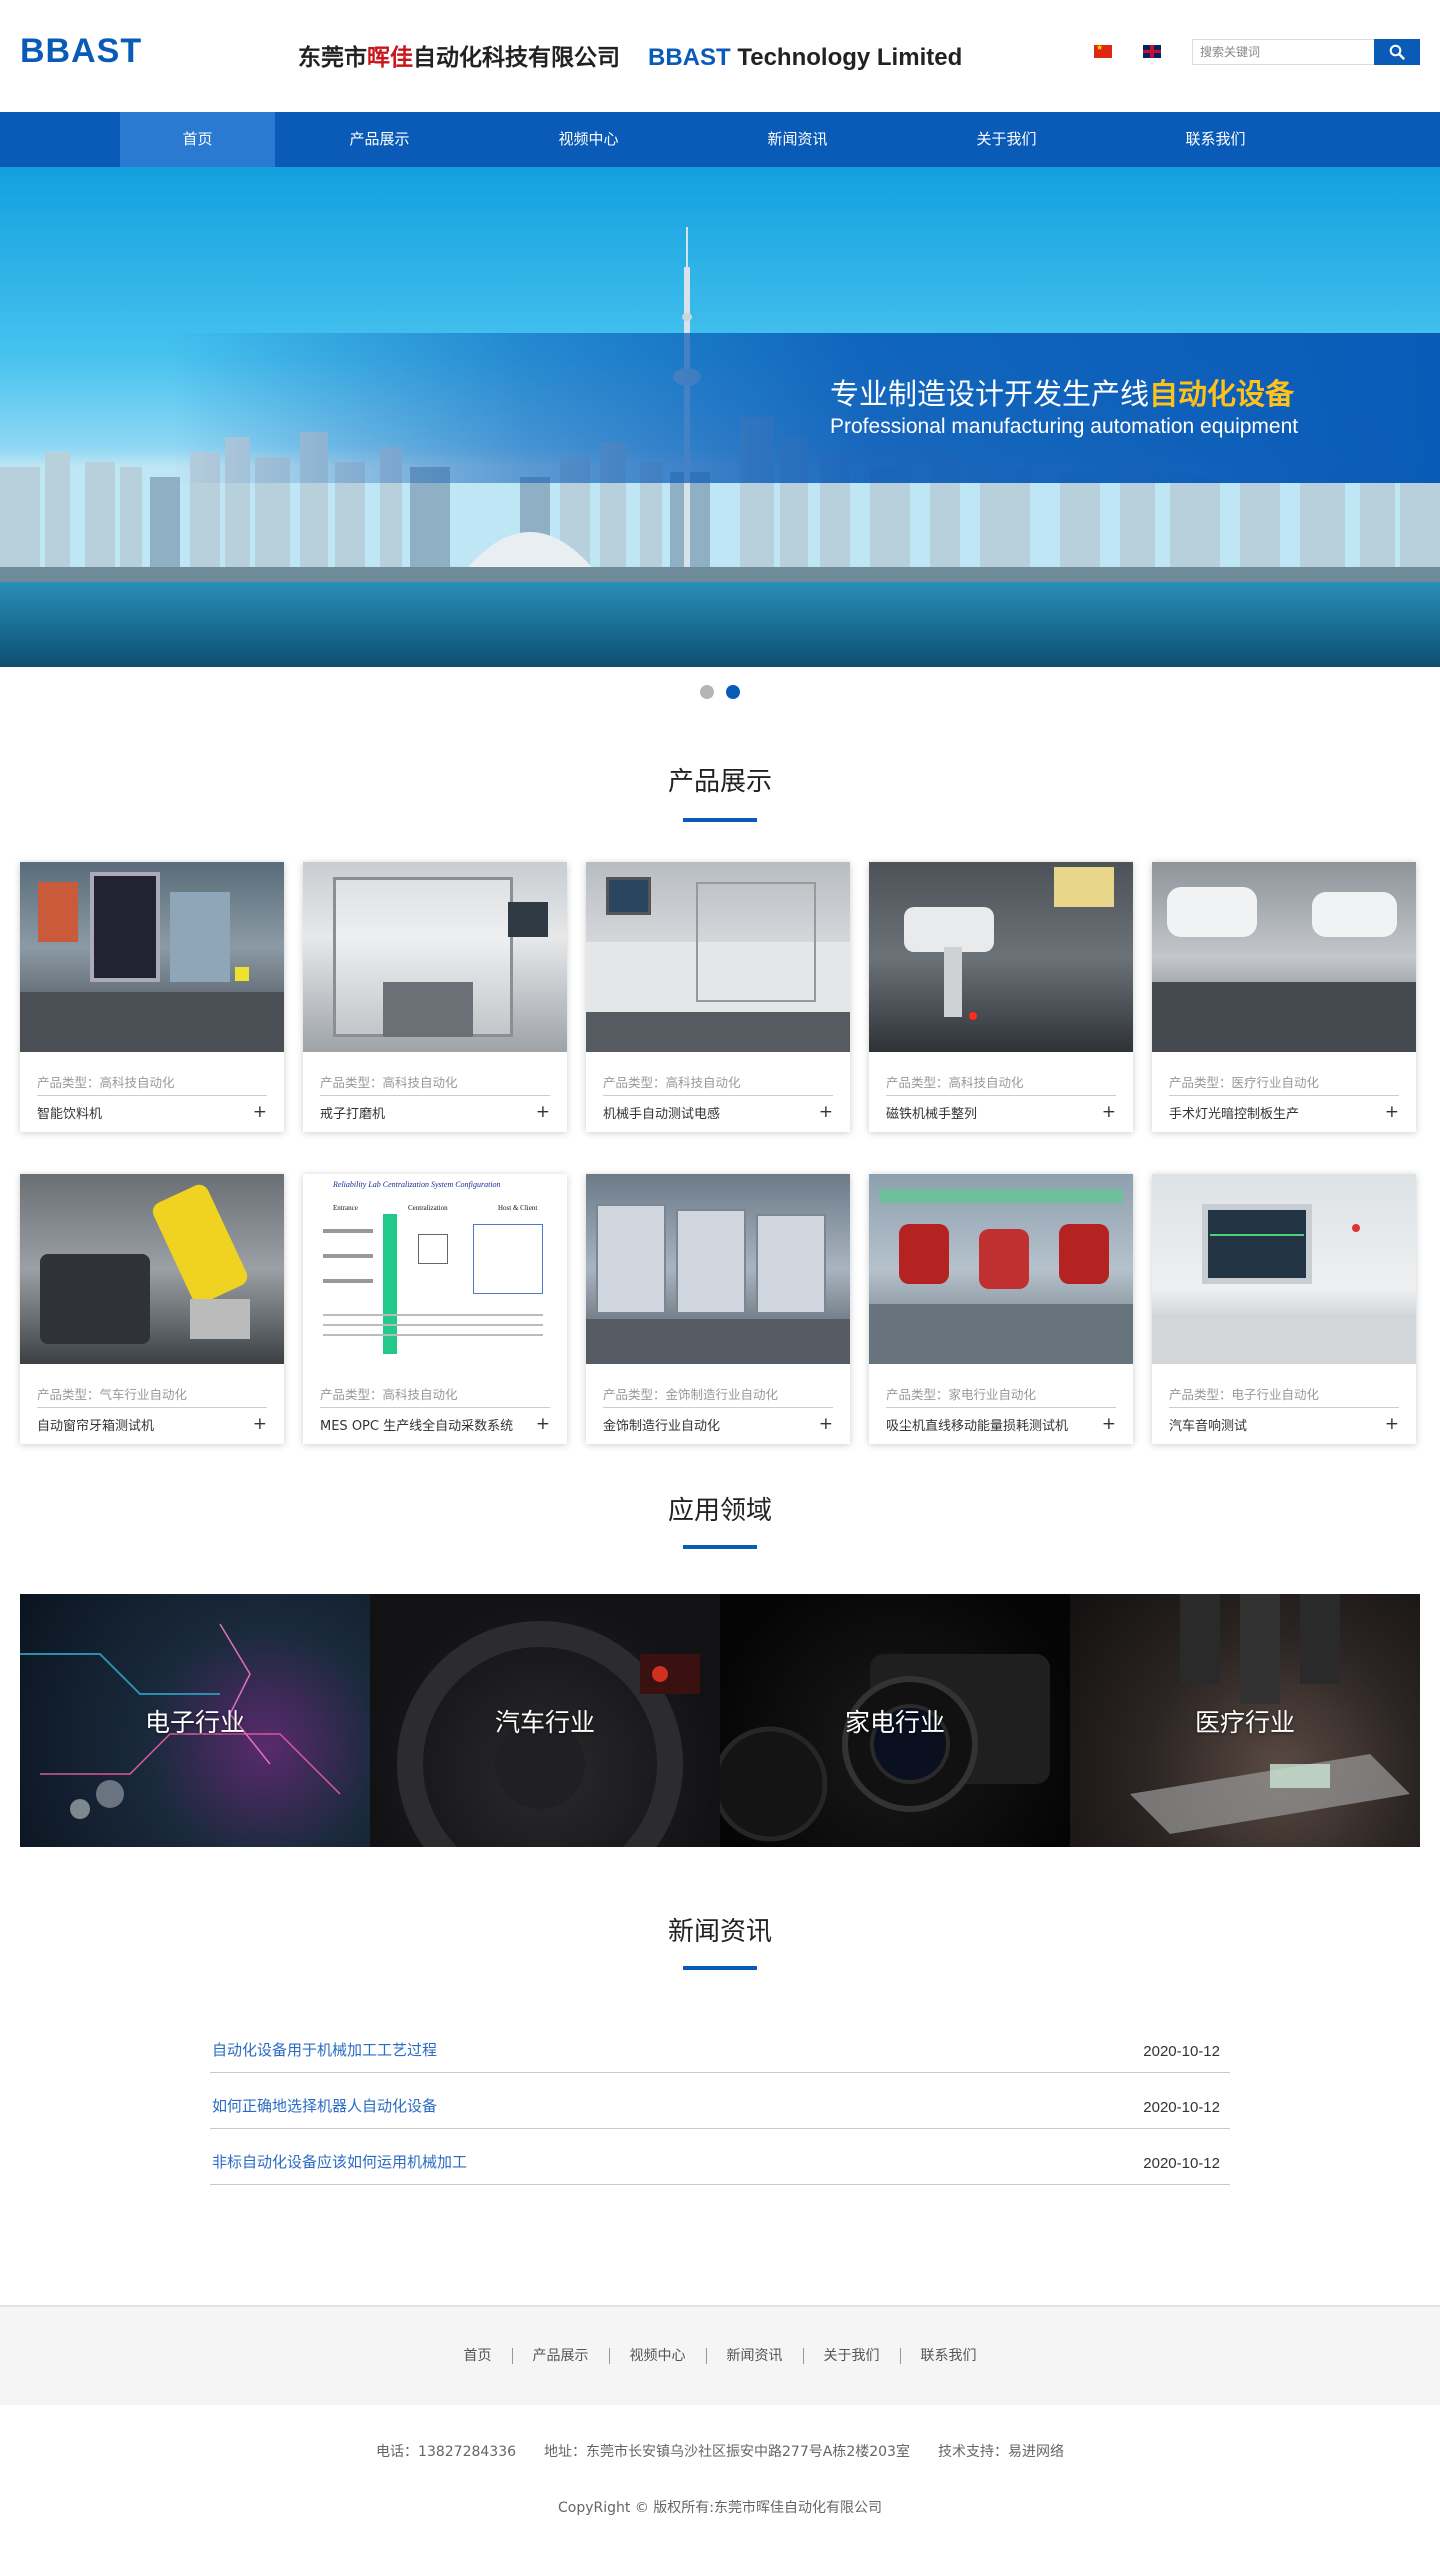 This screenshot has height=2567, width=1440. I want to click on product-name-row: MES OPC 生产线全自动采数系统 +, so click(435, 1424).